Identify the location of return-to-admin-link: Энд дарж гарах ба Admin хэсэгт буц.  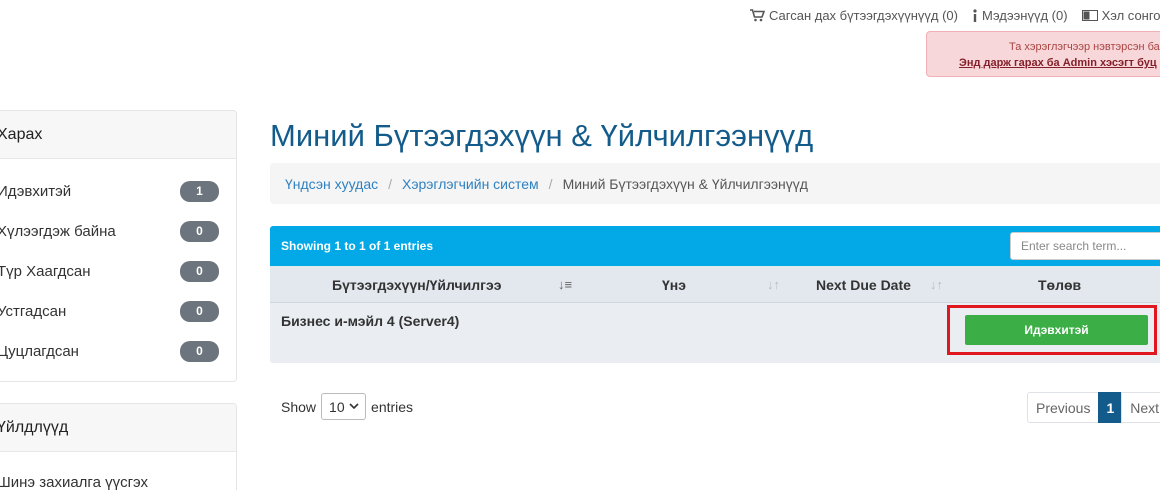
(1059, 63).